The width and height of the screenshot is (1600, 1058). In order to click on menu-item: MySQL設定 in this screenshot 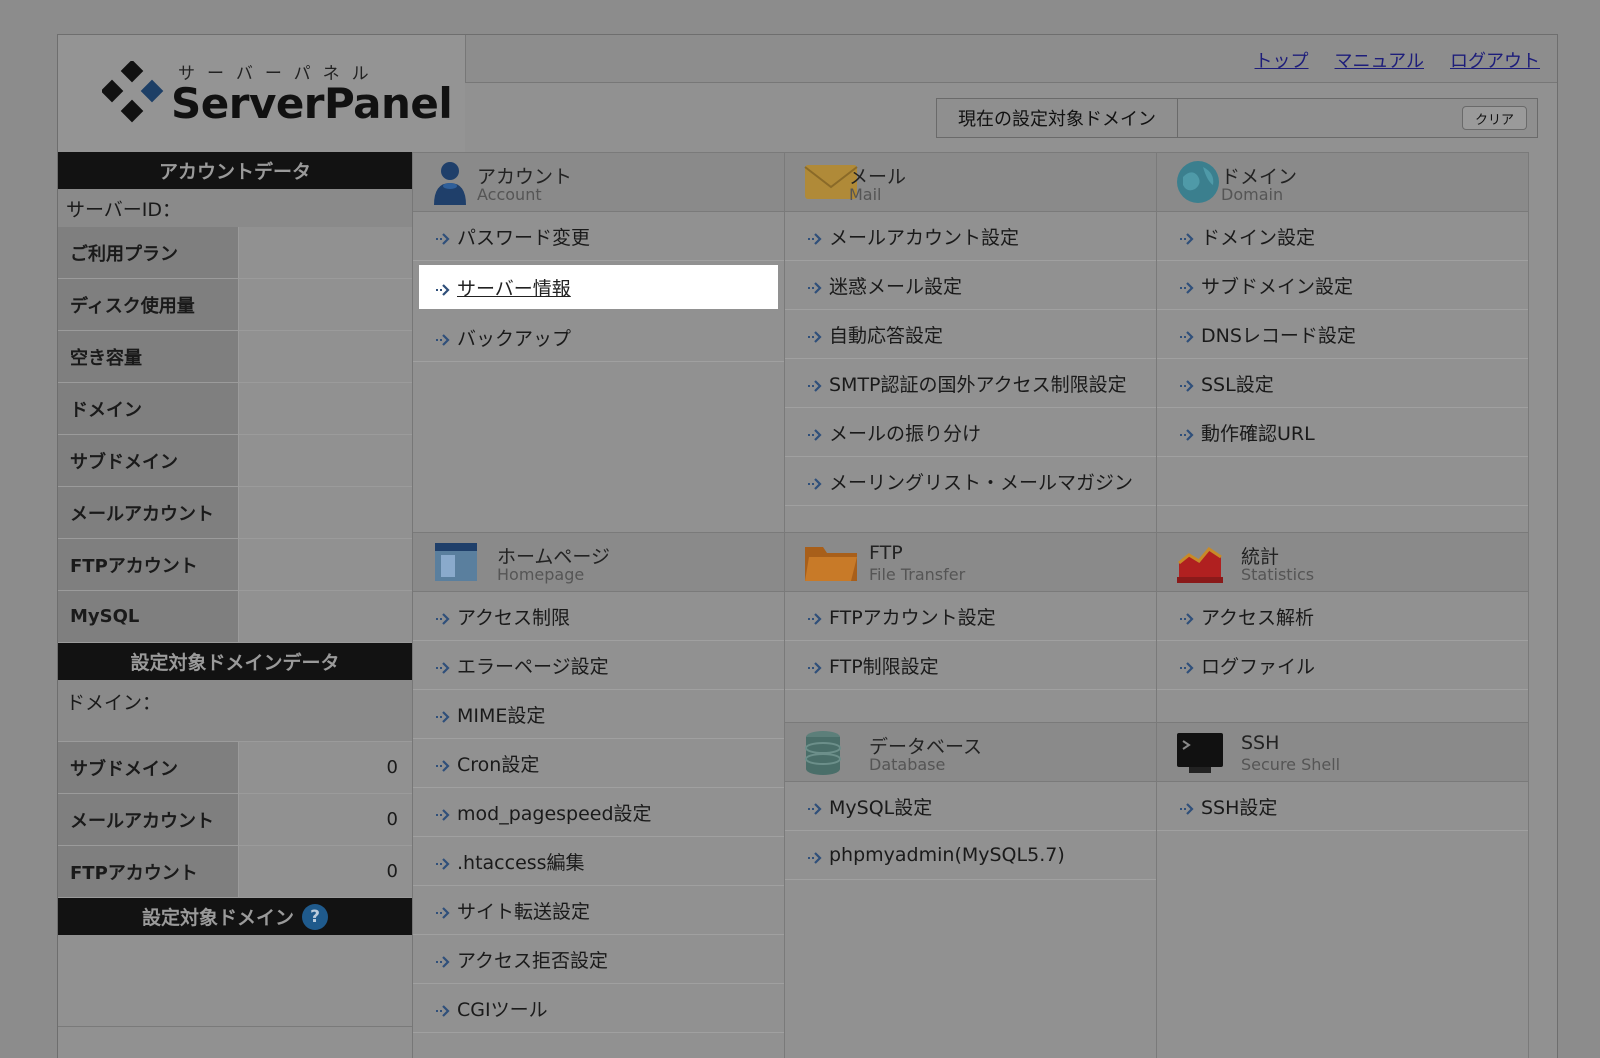, I will do `click(970, 806)`.